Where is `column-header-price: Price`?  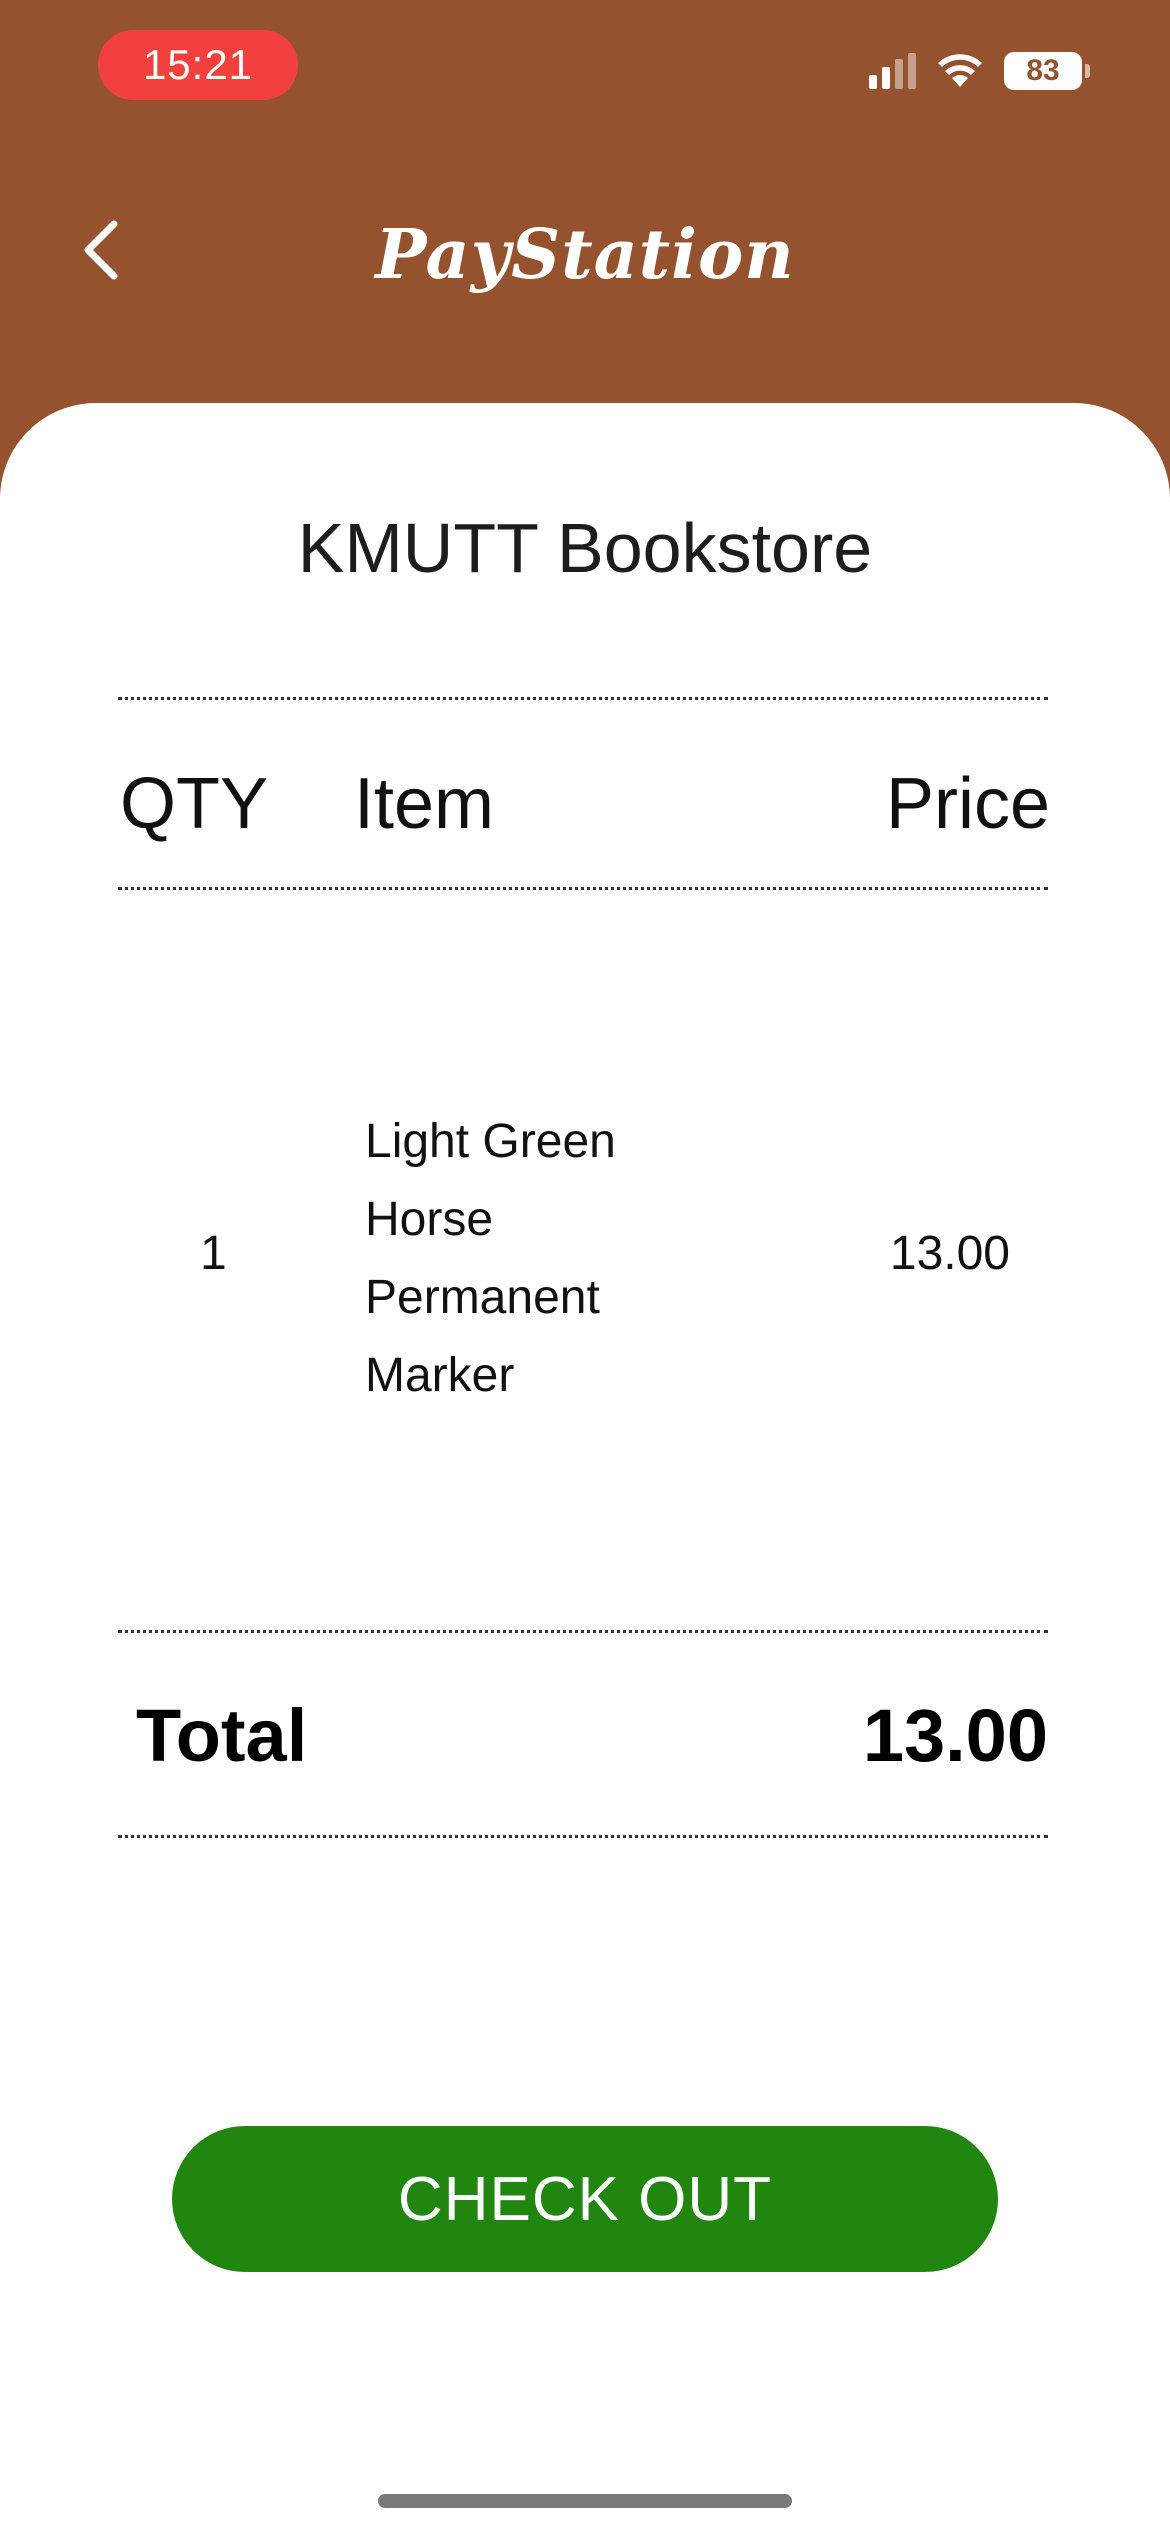 column-header-price: Price is located at coordinates (967, 804).